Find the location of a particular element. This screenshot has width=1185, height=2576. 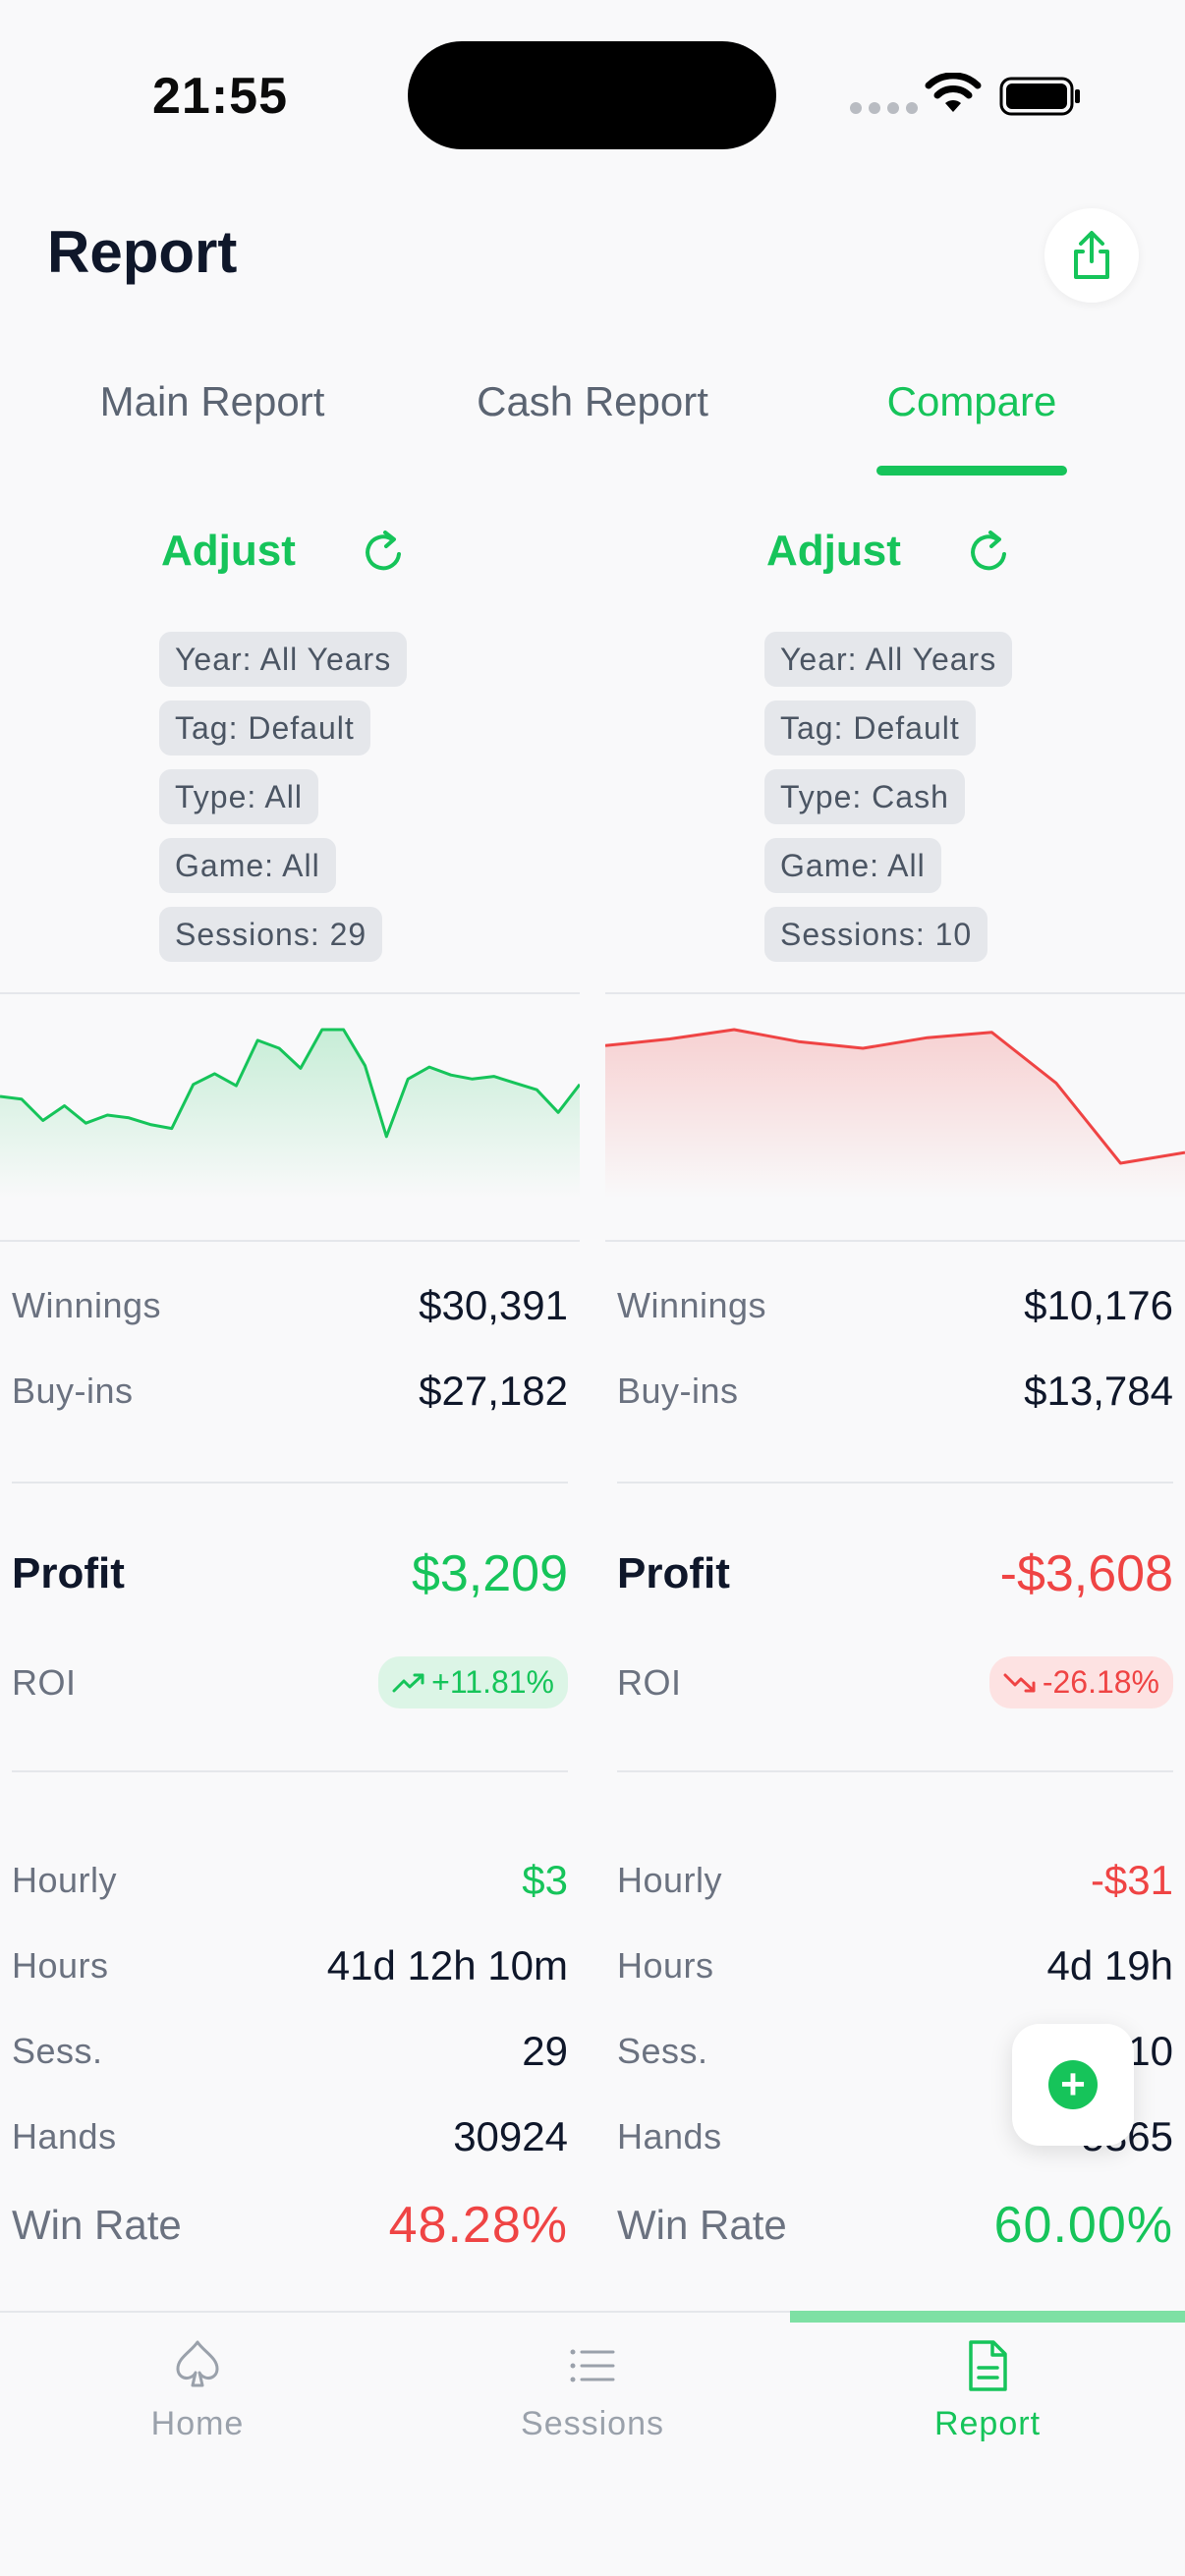

buyins-value: $27,182 is located at coordinates (494, 1391).